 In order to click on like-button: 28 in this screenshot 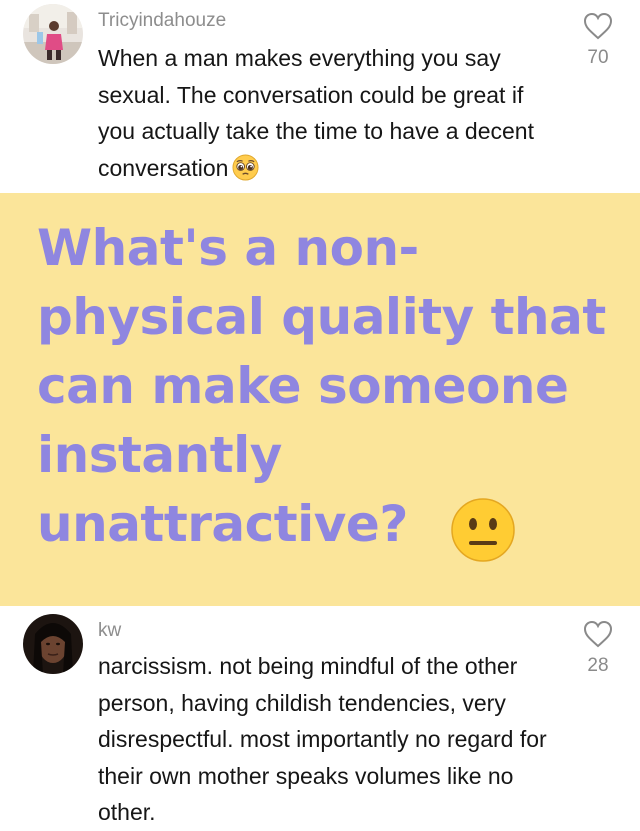, I will do `click(598, 648)`.